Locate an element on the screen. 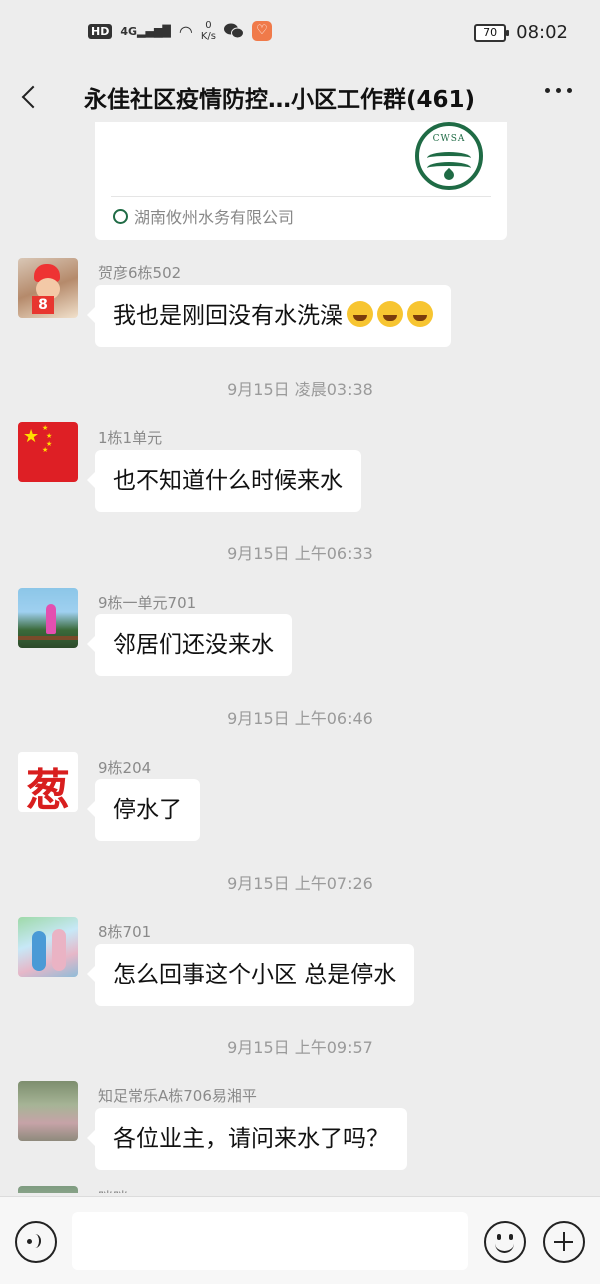  timestamp: 9月15日 上午07:26 is located at coordinates (300, 883).